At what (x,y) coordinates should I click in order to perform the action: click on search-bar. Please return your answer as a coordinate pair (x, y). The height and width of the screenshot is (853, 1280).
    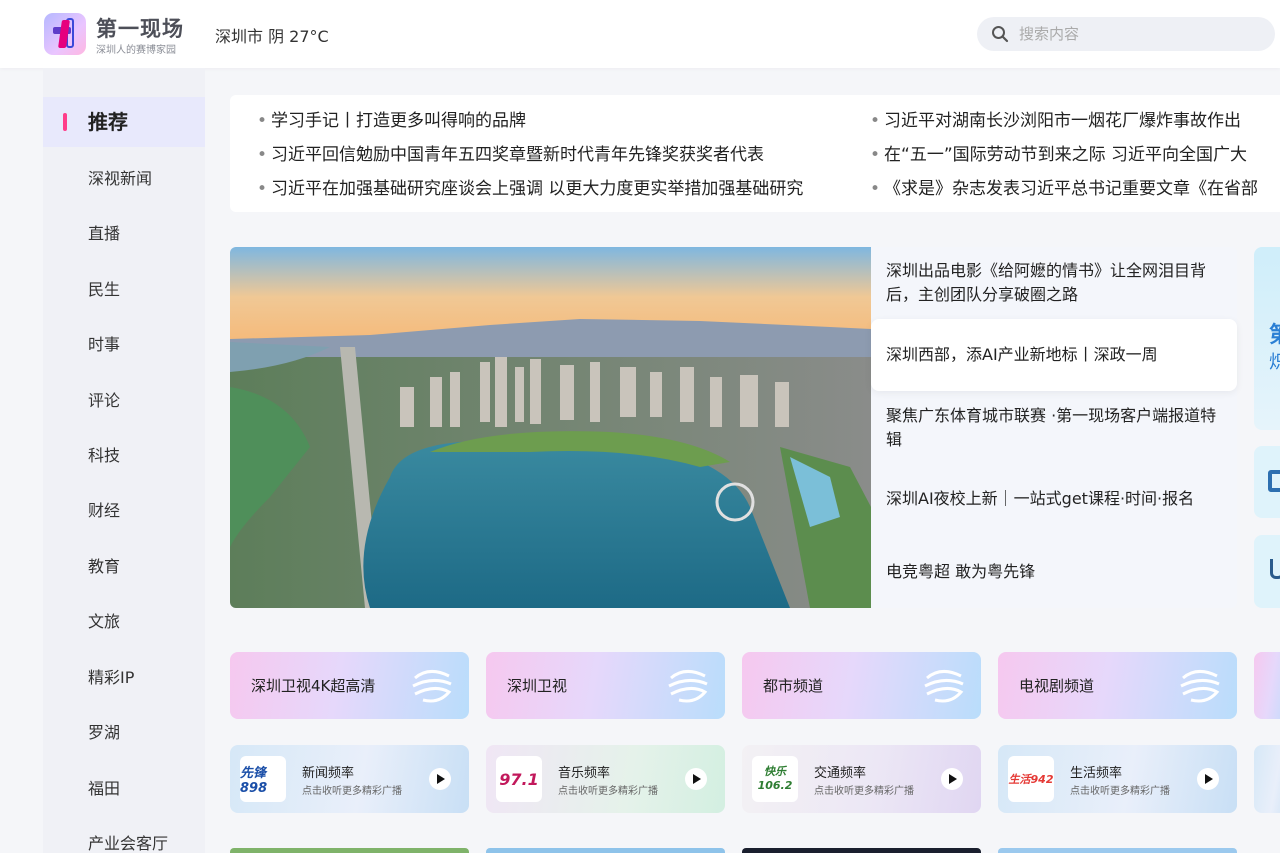
    Looking at the image, I should click on (1126, 34).